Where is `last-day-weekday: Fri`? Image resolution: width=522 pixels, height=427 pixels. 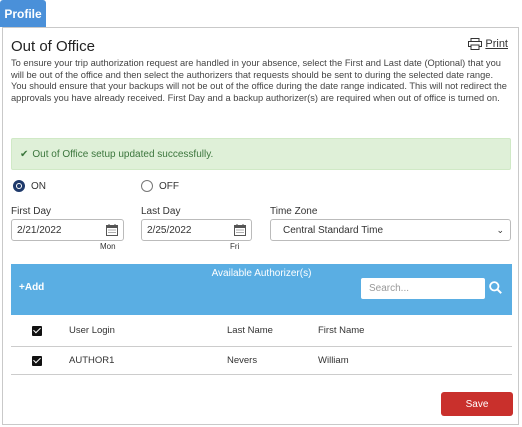 last-day-weekday: Fri is located at coordinates (235, 246).